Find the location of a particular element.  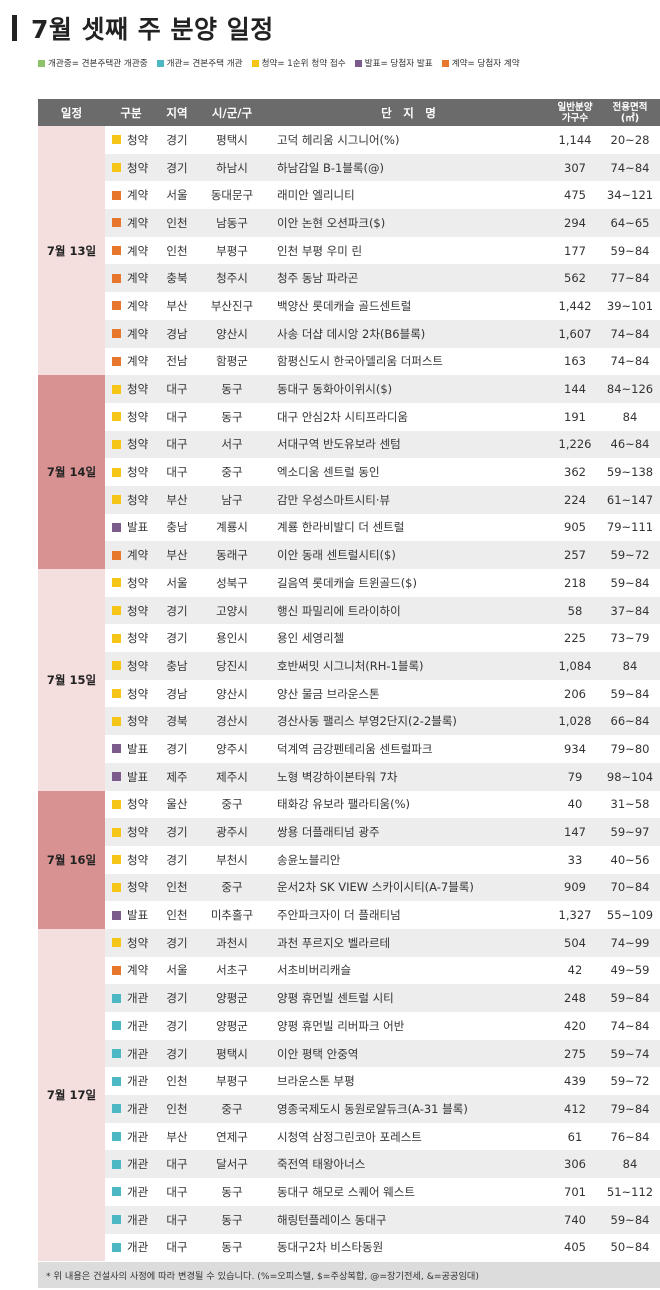

header-type: 구분 is located at coordinates (131, 112).